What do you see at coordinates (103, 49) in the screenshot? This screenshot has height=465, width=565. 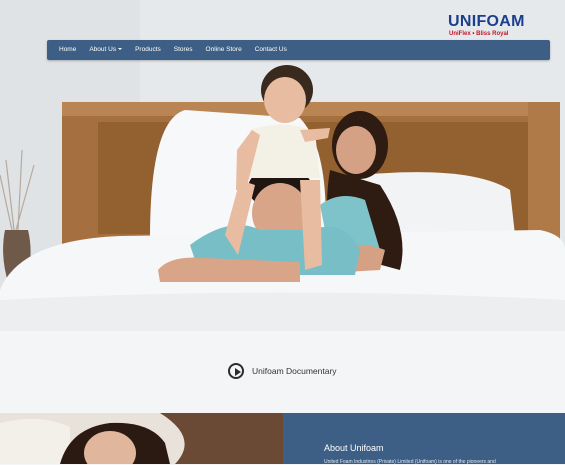 I see `nav-about-us-label: About Us` at bounding box center [103, 49].